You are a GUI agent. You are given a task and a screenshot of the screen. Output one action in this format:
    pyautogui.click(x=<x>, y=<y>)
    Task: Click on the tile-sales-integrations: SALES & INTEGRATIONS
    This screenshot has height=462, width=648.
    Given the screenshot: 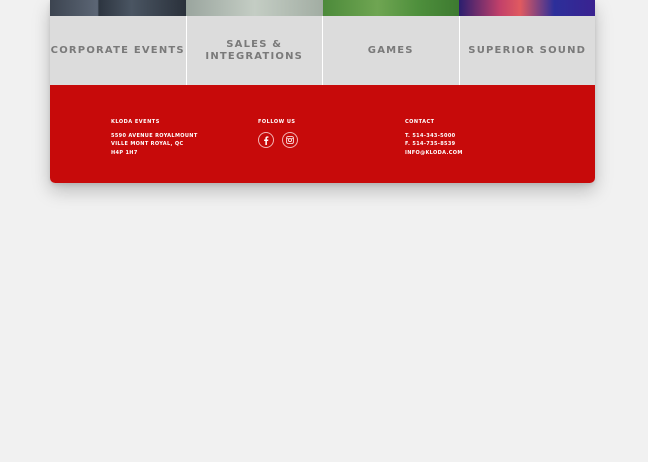 What is the action you would take?
    pyautogui.click(x=254, y=50)
    